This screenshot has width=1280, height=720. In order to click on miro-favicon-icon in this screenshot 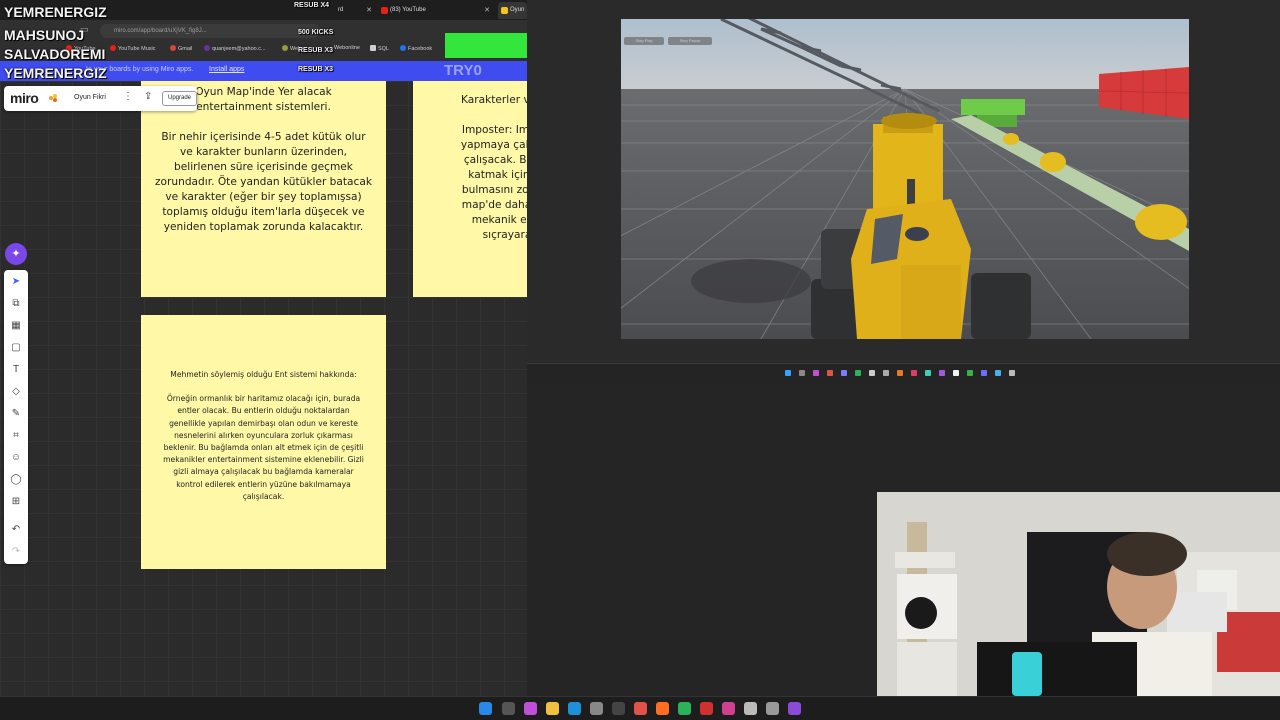, I will do `click(504, 10)`.